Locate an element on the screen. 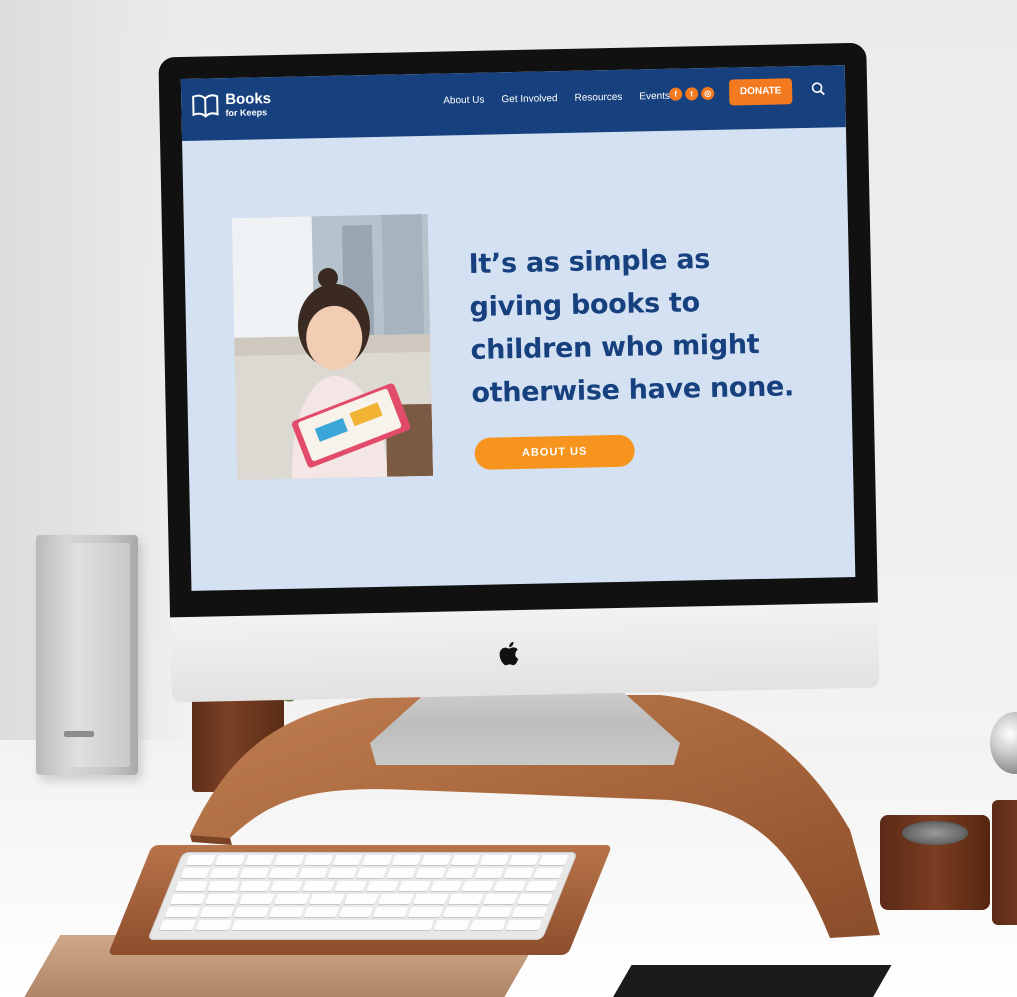 The height and width of the screenshot is (997, 1017). books-for-keeps-logo: Books for Keeps is located at coordinates (231, 104).